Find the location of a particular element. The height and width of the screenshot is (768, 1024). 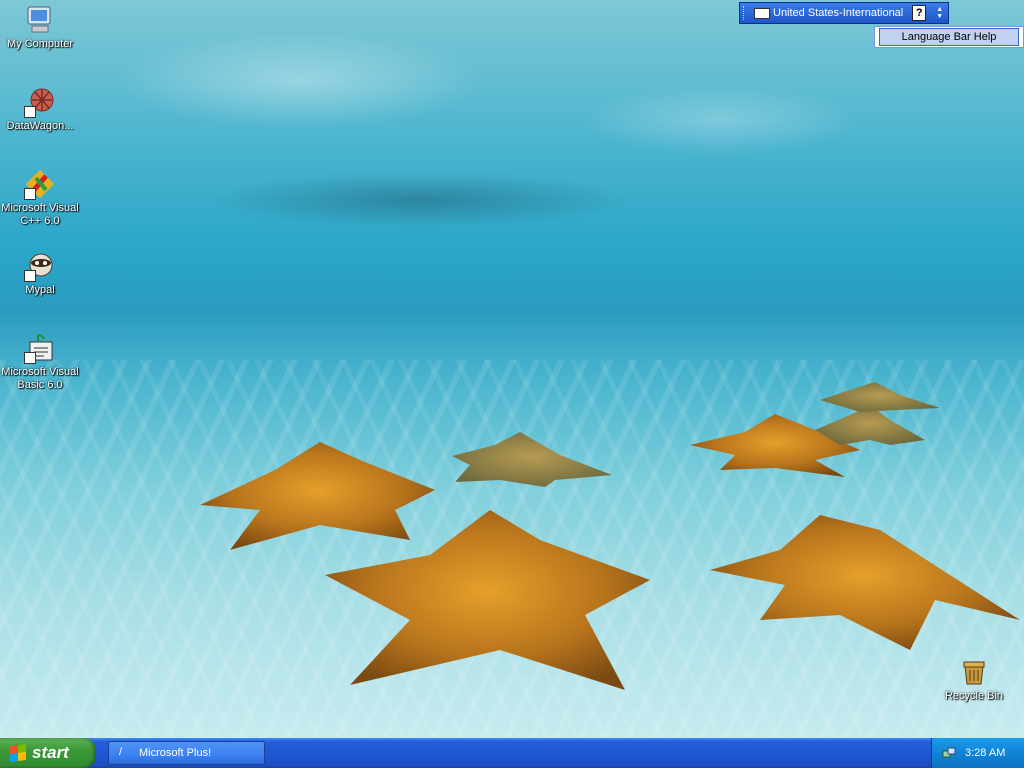

start-button: start is located at coordinates (48, 753).